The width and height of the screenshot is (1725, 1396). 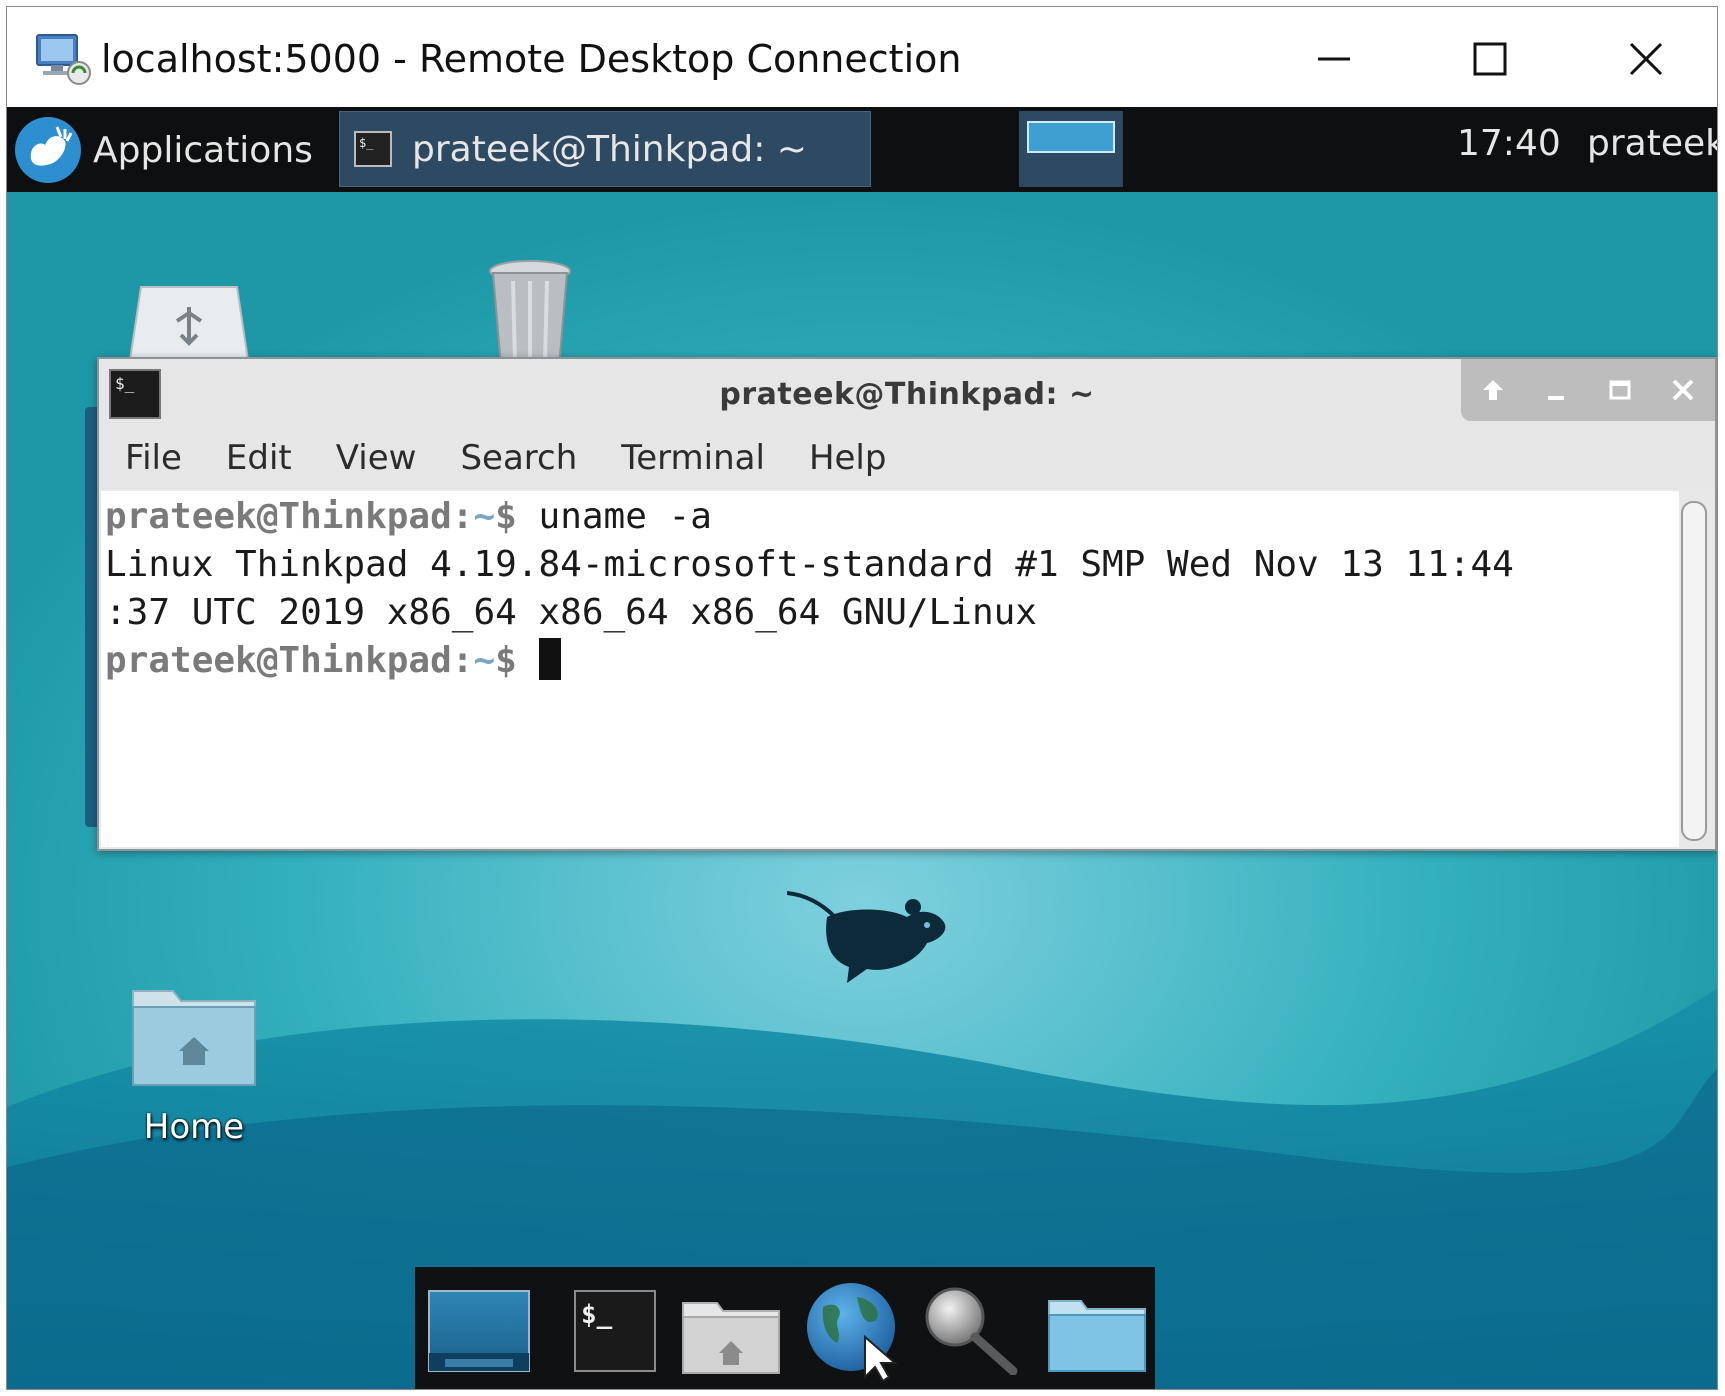 I want to click on terminal-minimize-button, so click(x=1556, y=390).